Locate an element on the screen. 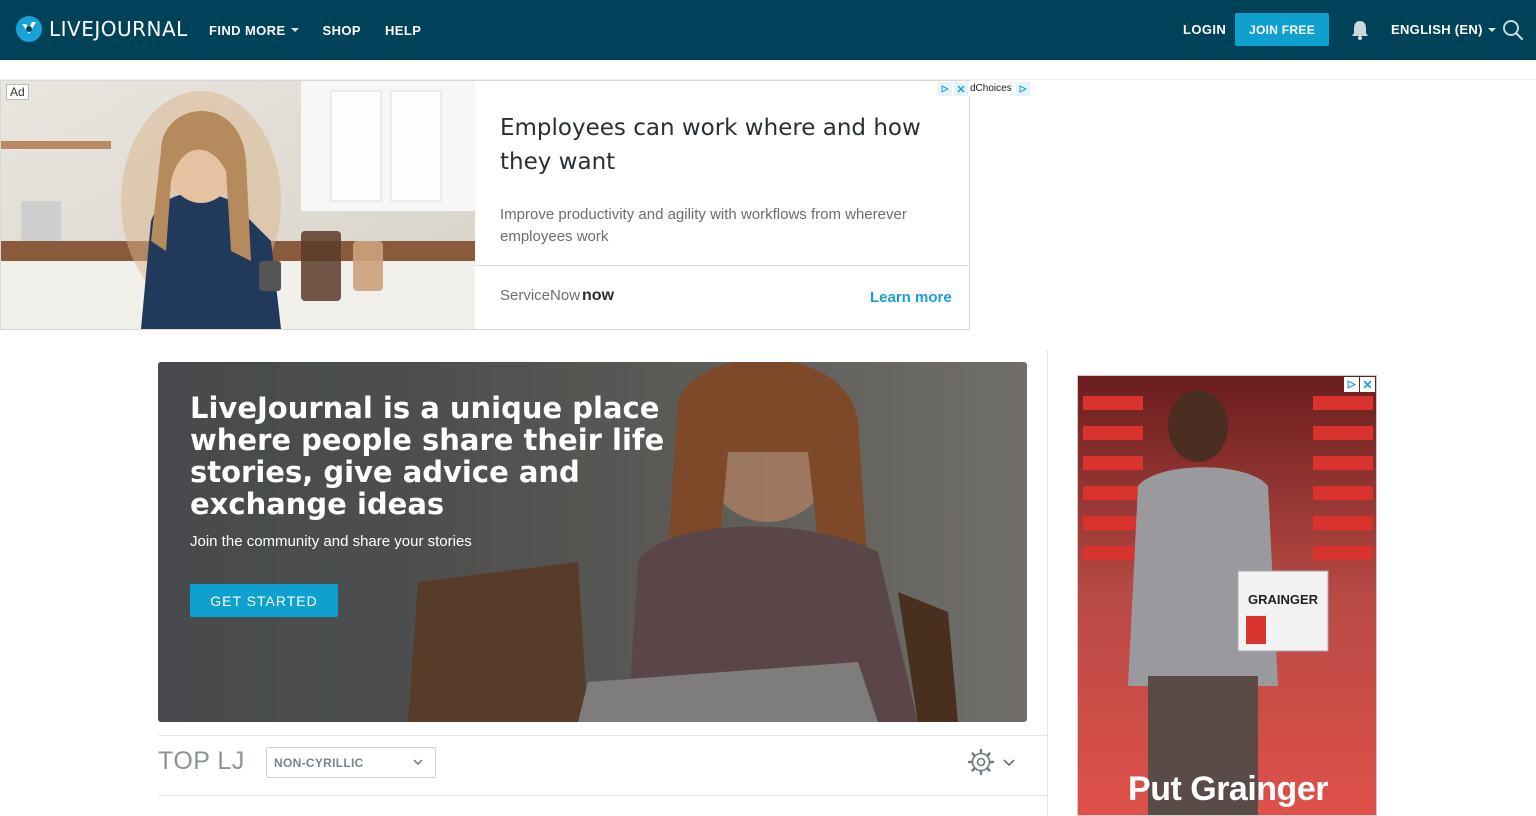 This screenshot has height=816, width=1536. notification-bell-icon is located at coordinates (1360, 30).